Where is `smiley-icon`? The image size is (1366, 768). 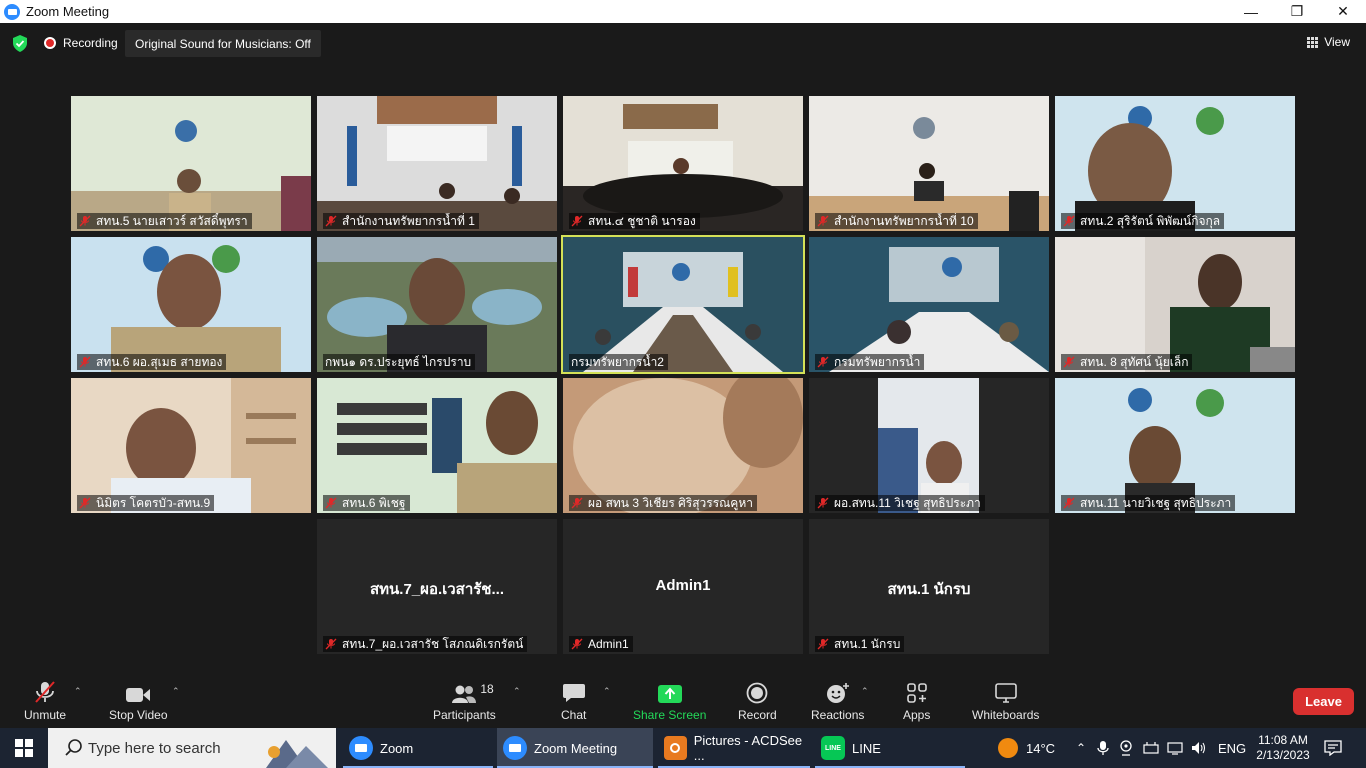
smiley-icon is located at coordinates (837, 693).